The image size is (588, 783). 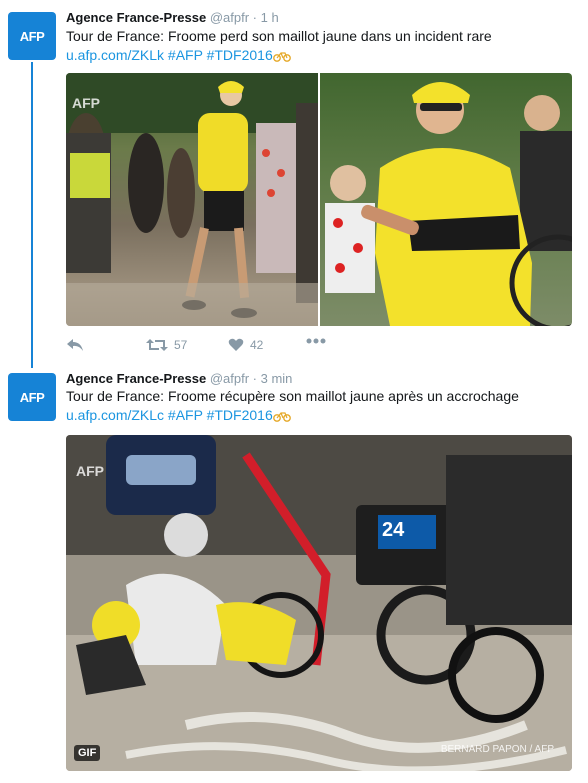 I want to click on tweet-header: Agence France-Presse @afpfr · 3 min, so click(x=179, y=378).